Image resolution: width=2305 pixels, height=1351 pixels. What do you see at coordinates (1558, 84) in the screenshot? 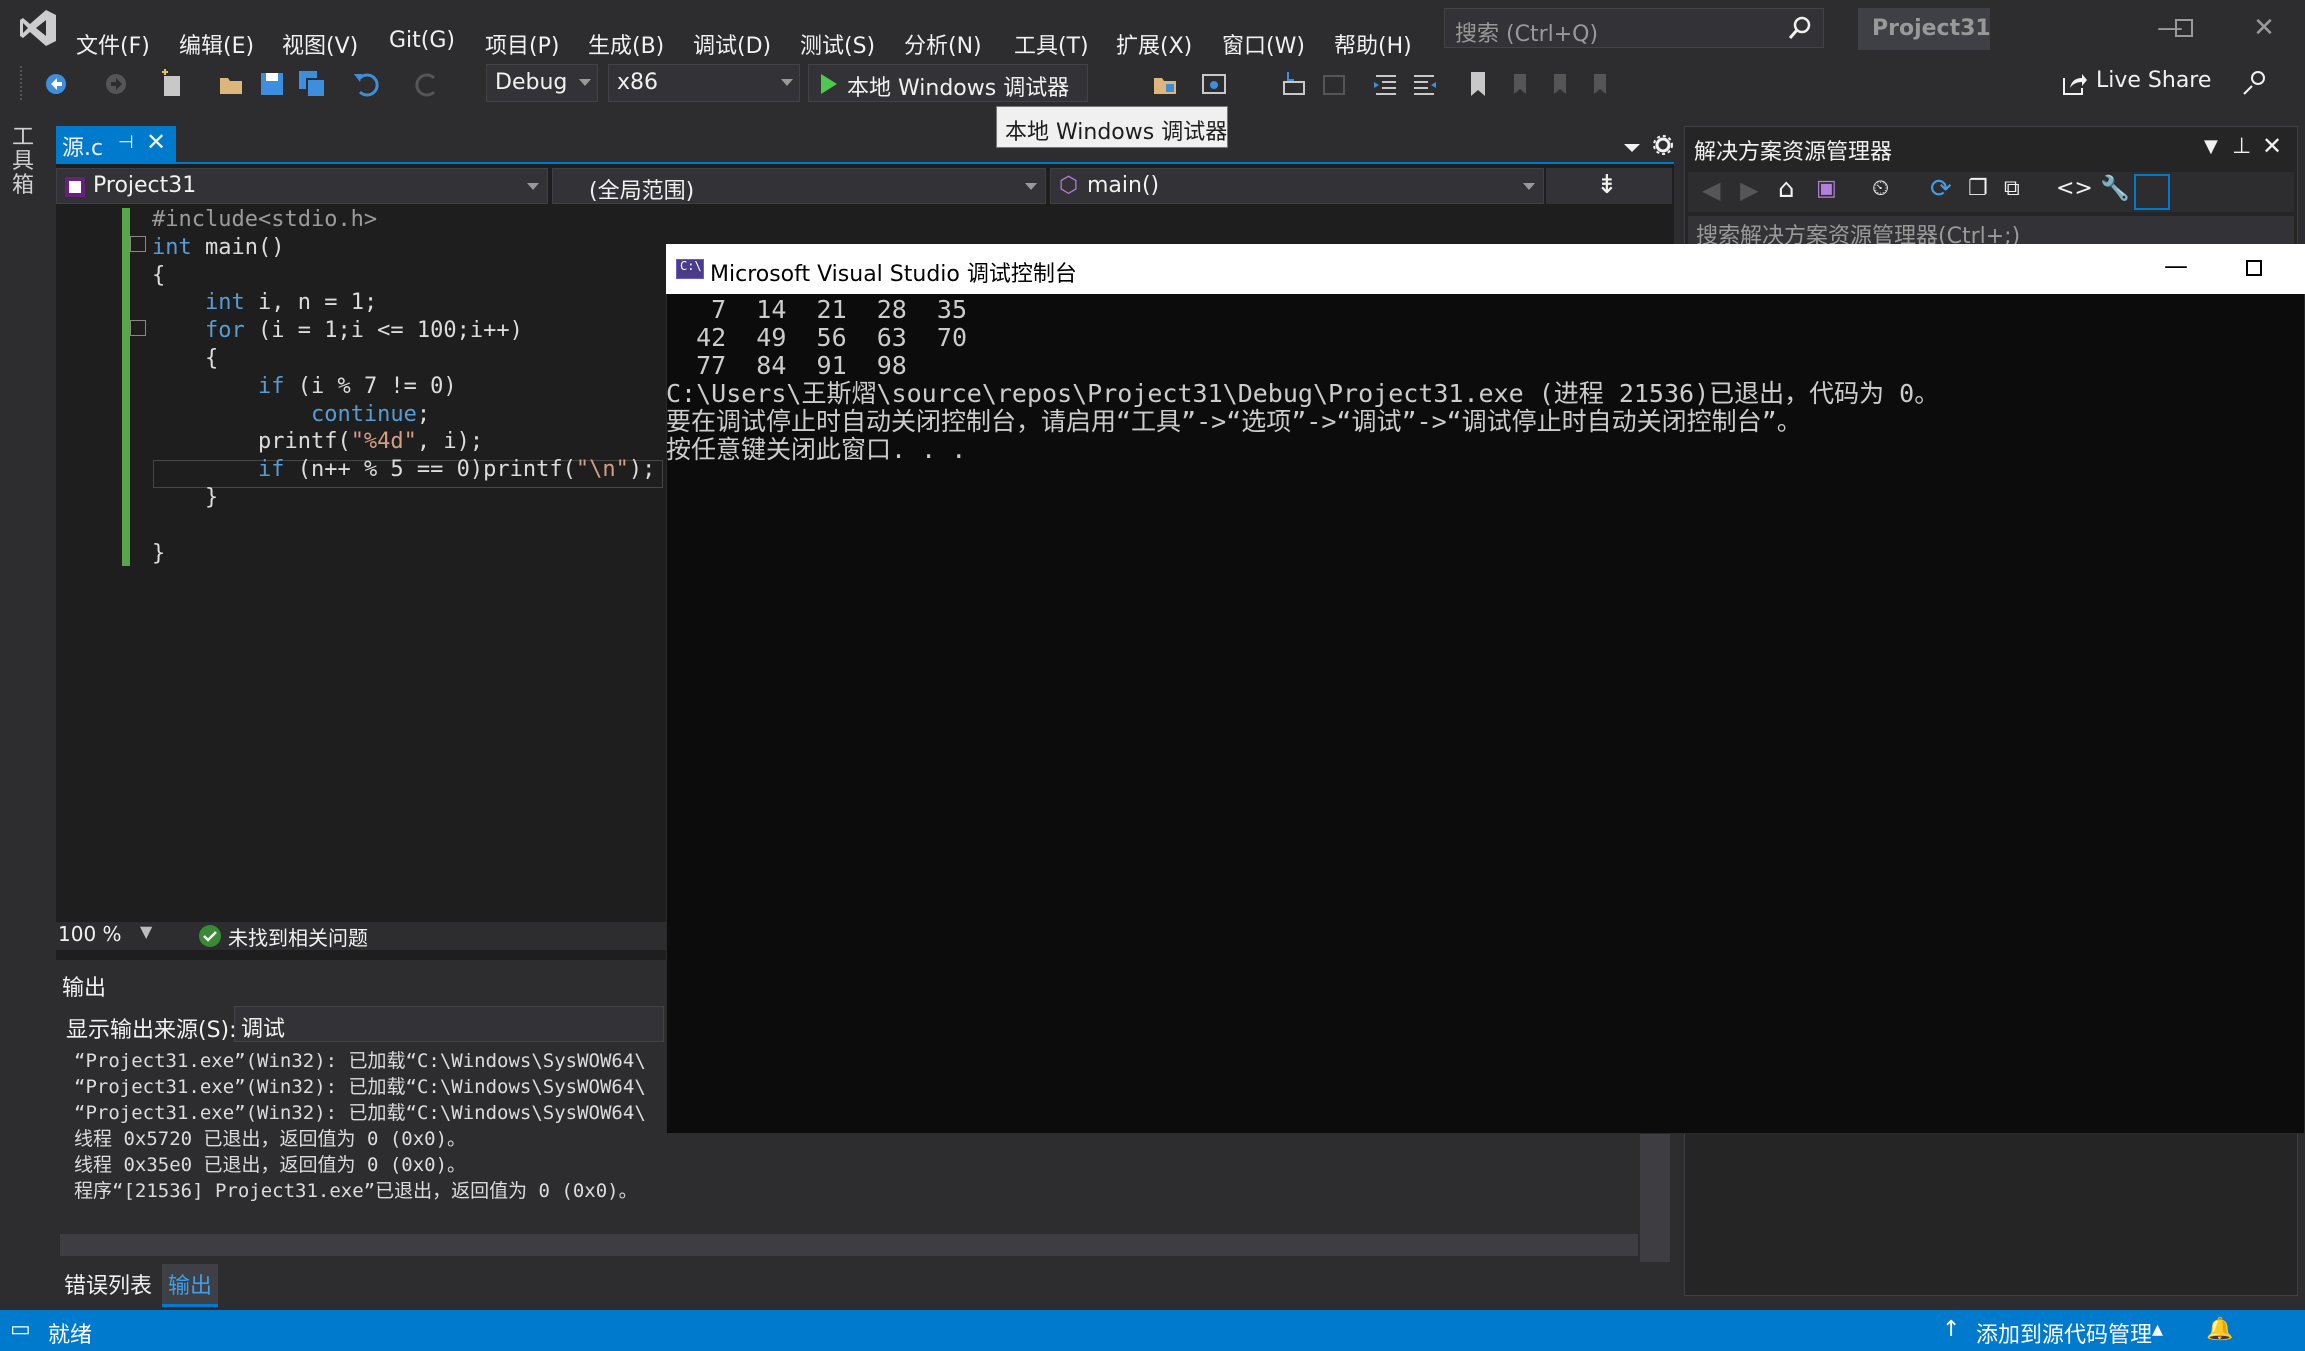
I see `bookmark-next-icon` at bounding box center [1558, 84].